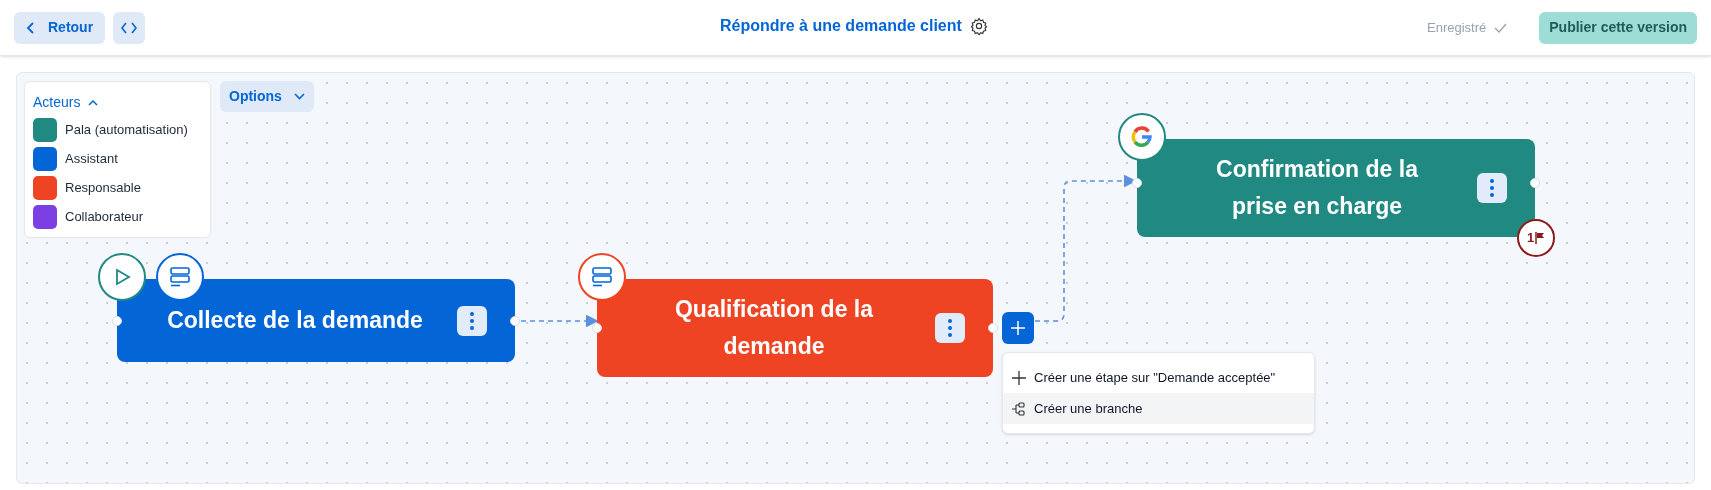  What do you see at coordinates (774, 328) in the screenshot?
I see `step-title: Qualification de la demande` at bounding box center [774, 328].